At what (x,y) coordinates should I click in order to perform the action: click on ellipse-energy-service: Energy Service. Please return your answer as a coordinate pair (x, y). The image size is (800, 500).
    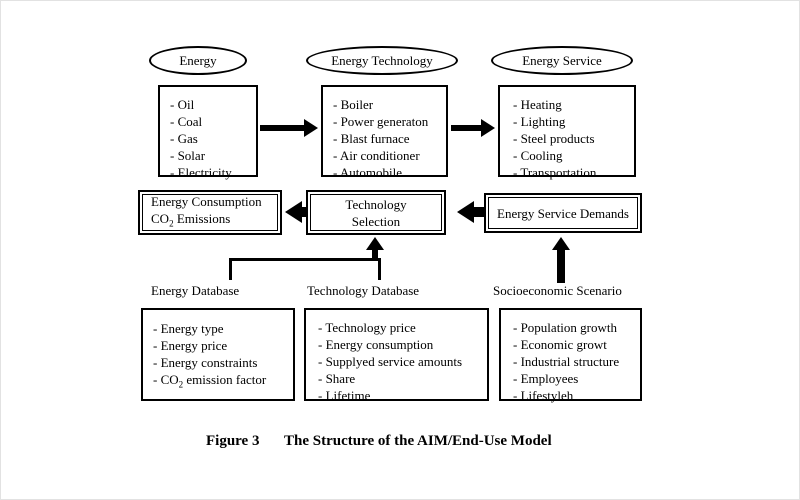
    Looking at the image, I should click on (562, 60).